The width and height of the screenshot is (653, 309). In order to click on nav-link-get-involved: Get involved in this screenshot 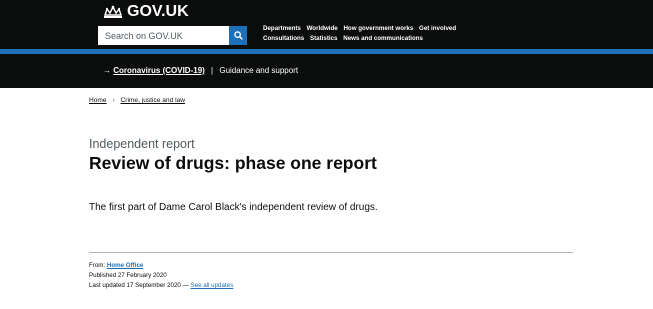, I will do `click(437, 28)`.